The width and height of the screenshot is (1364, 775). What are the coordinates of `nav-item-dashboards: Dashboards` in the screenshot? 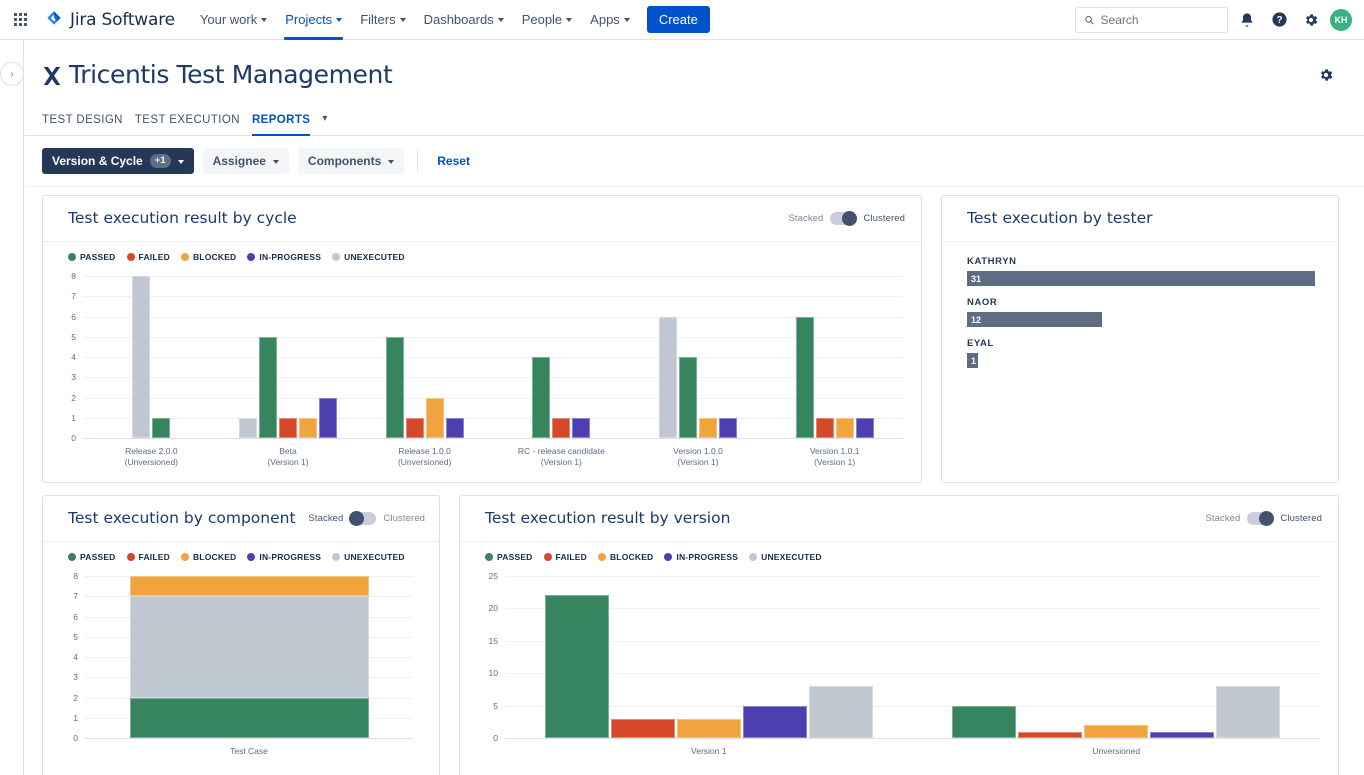 It's located at (464, 20).